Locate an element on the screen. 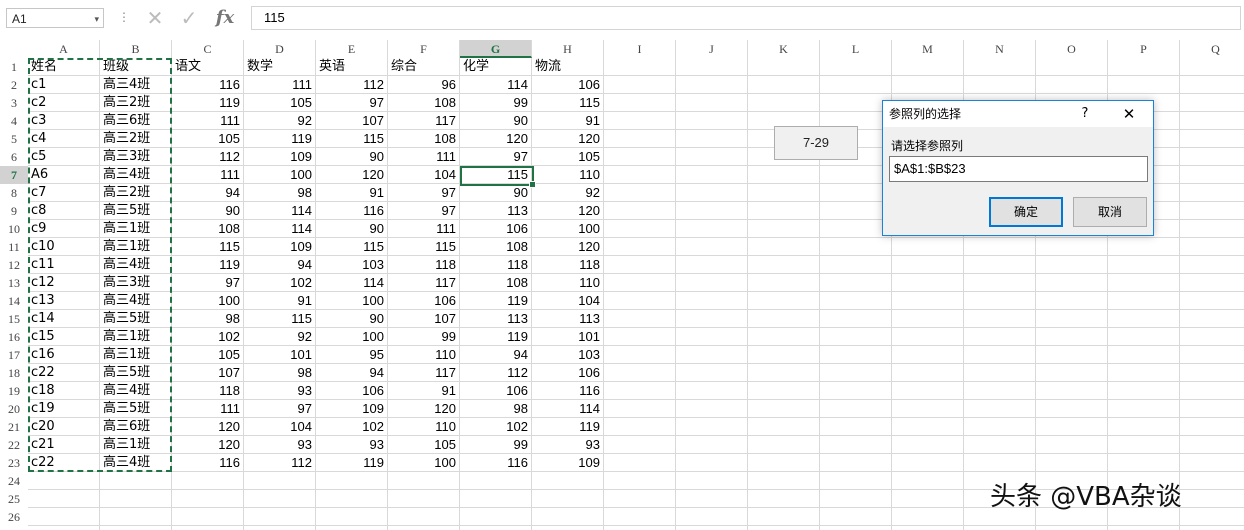  table-cell: 117 is located at coordinates (424, 121).